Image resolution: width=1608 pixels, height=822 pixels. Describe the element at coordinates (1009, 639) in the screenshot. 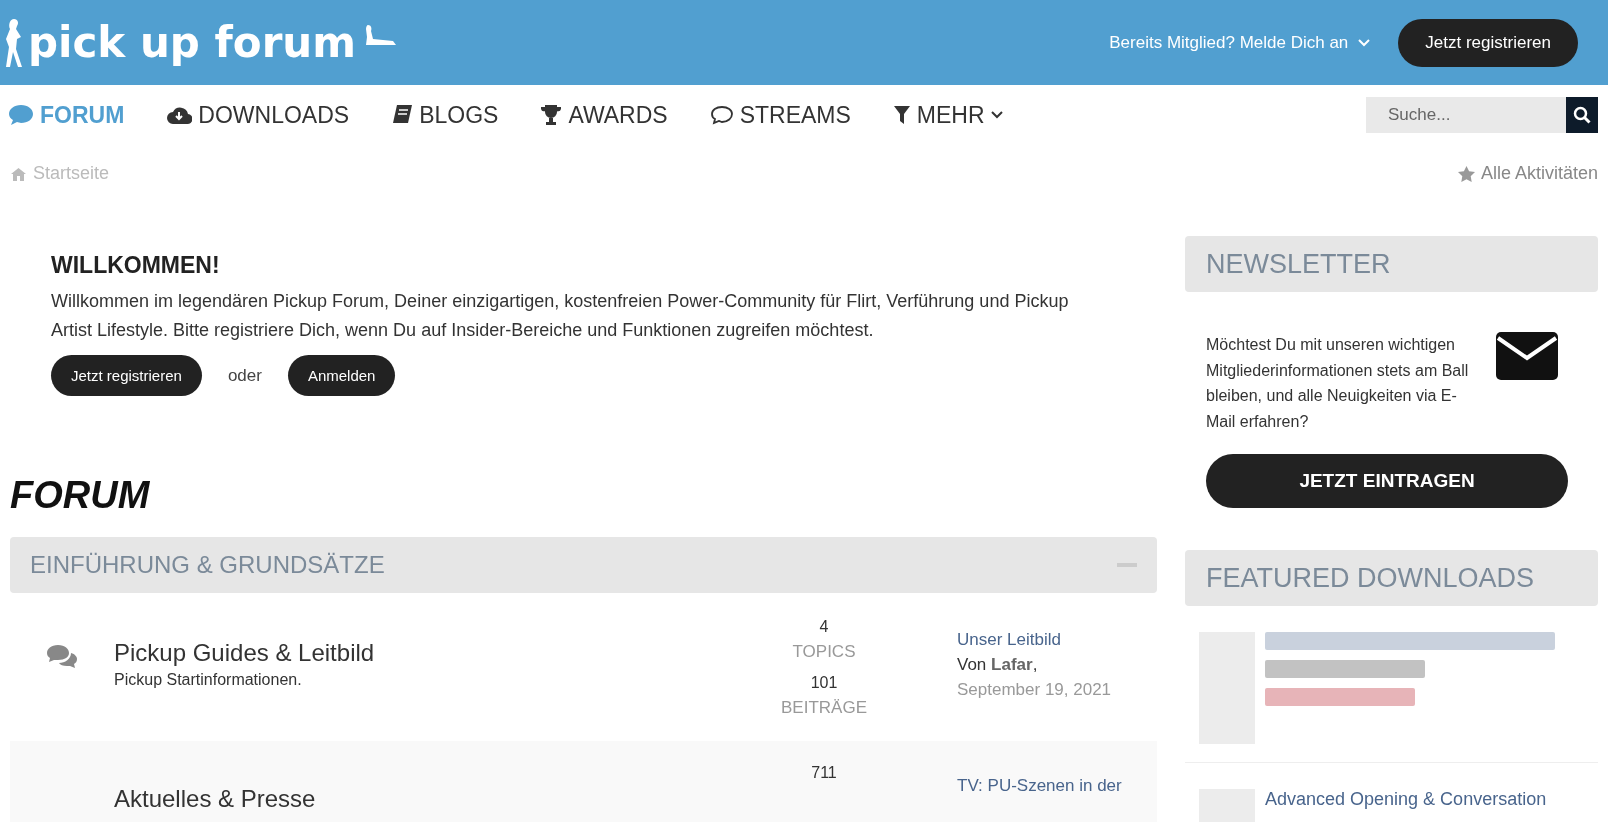

I see `last-post-link: Unser Leitbild` at that location.